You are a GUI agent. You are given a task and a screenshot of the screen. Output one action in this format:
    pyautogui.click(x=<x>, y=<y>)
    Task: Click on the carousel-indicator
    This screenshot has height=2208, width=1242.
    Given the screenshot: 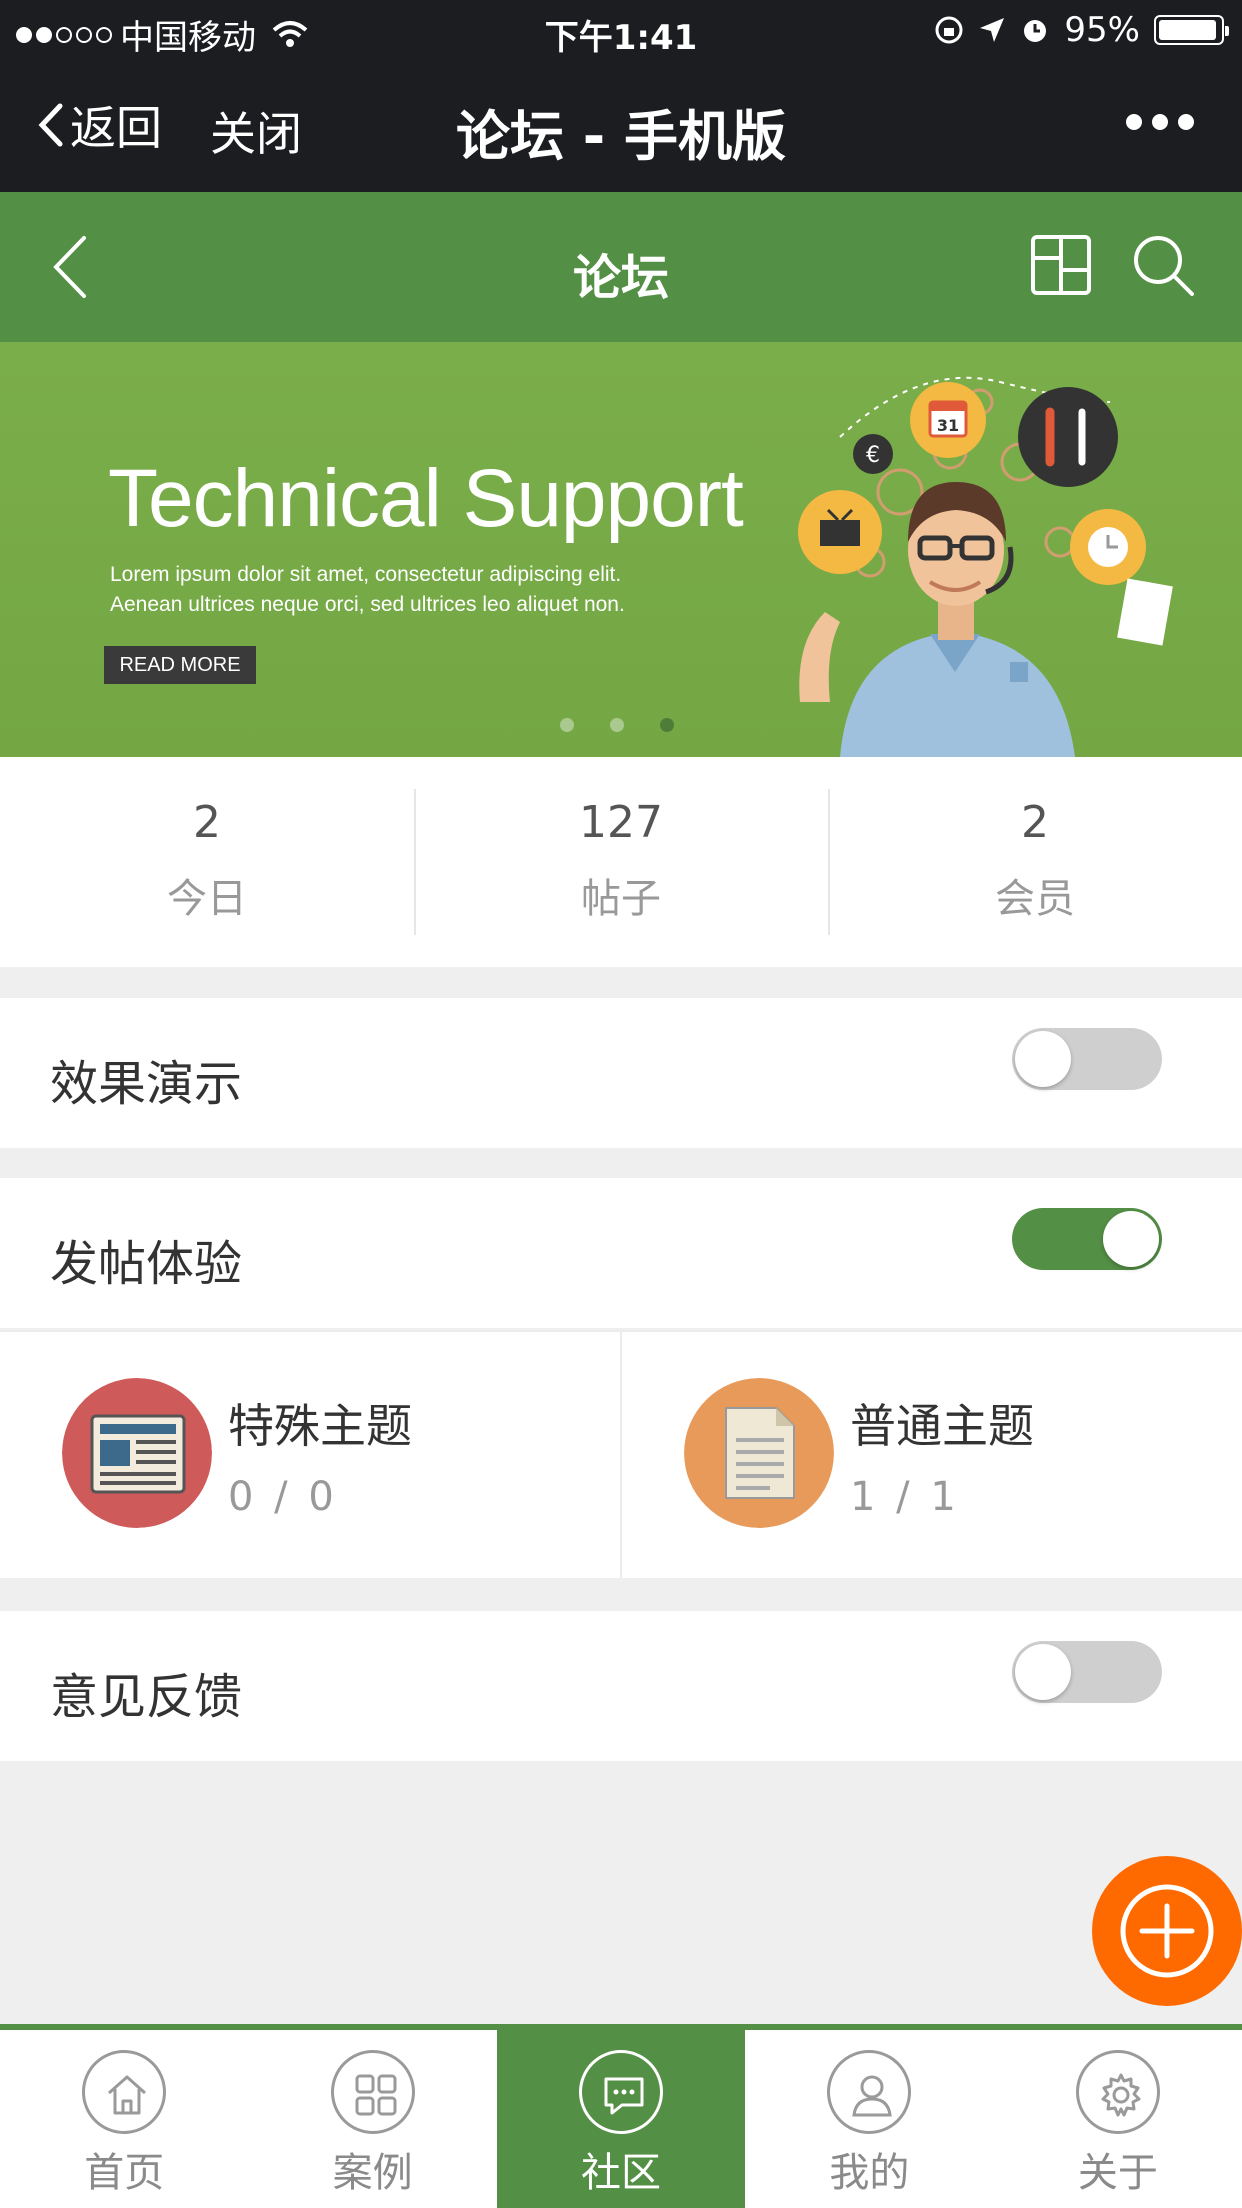 What is the action you would take?
    pyautogui.click(x=617, y=725)
    